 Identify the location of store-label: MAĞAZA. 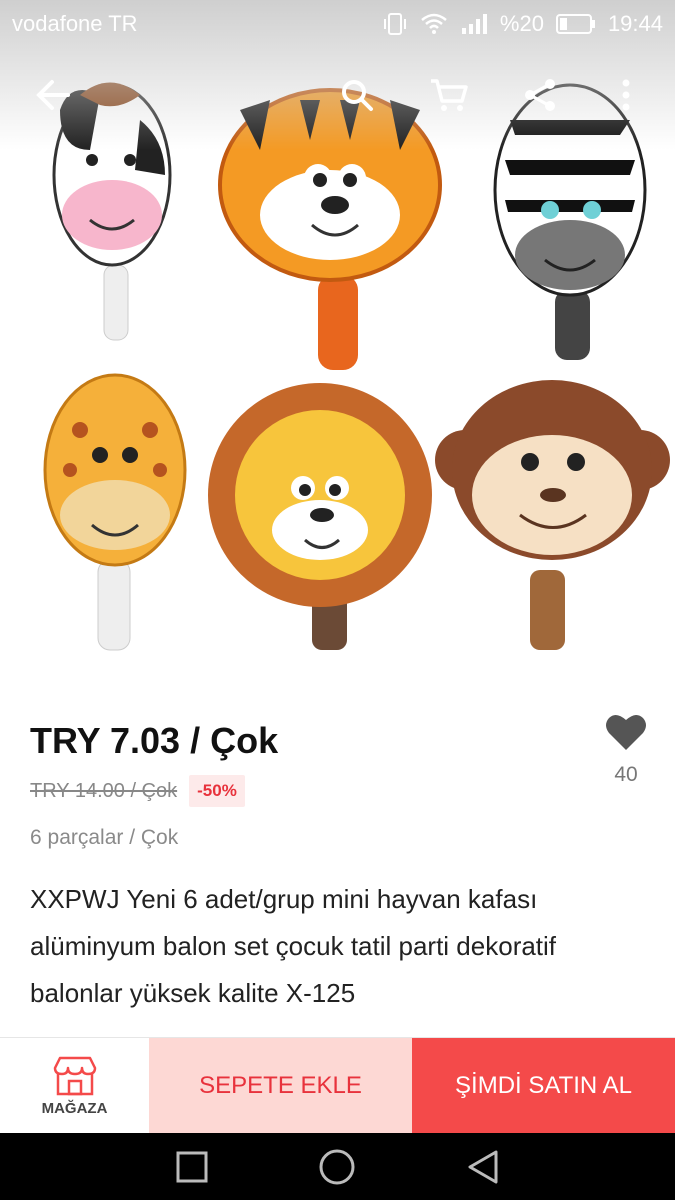
(74, 1108).